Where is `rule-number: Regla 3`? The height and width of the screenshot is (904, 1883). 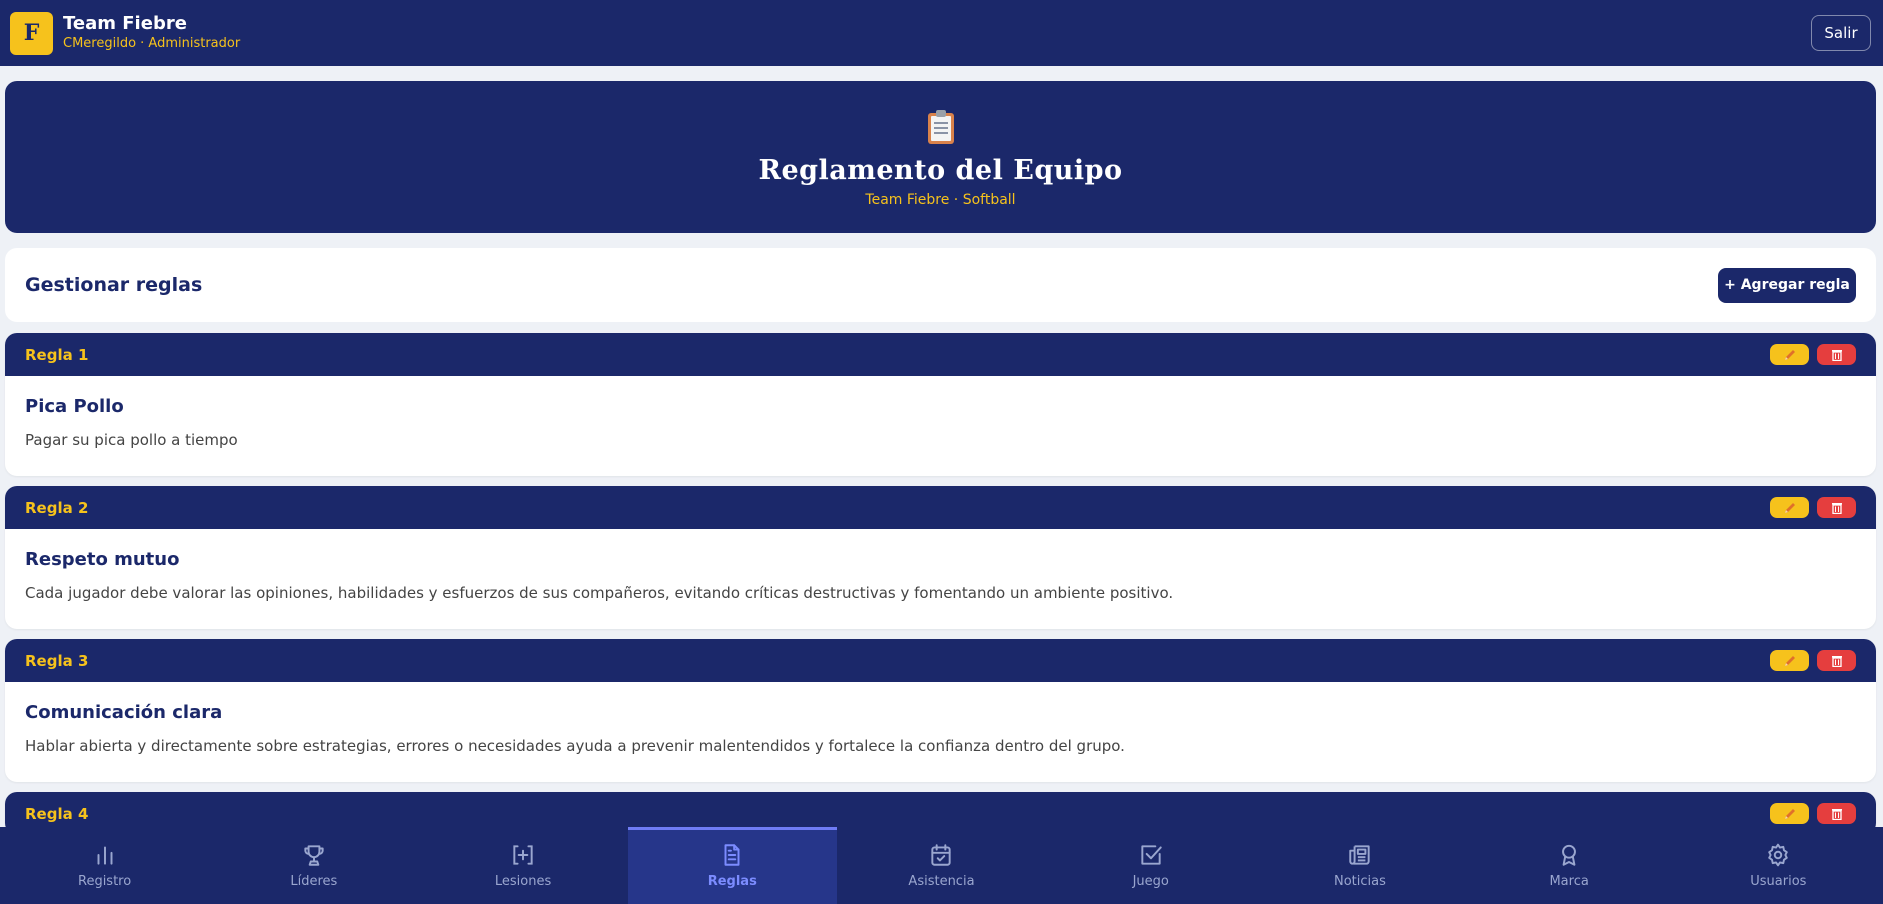 rule-number: Regla 3 is located at coordinates (57, 660).